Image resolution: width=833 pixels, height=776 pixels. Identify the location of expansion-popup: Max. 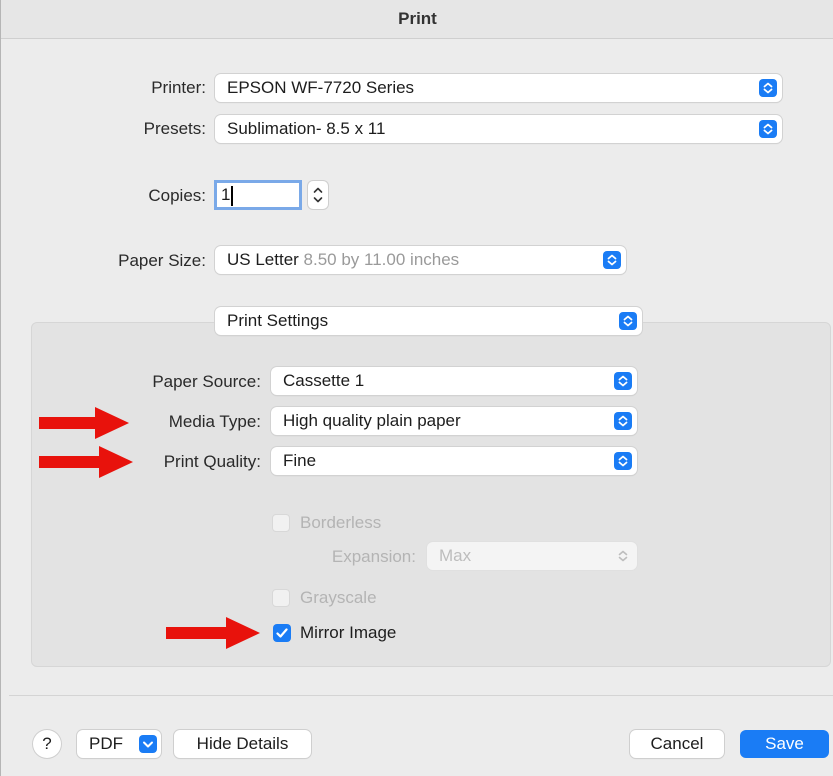
(532, 556).